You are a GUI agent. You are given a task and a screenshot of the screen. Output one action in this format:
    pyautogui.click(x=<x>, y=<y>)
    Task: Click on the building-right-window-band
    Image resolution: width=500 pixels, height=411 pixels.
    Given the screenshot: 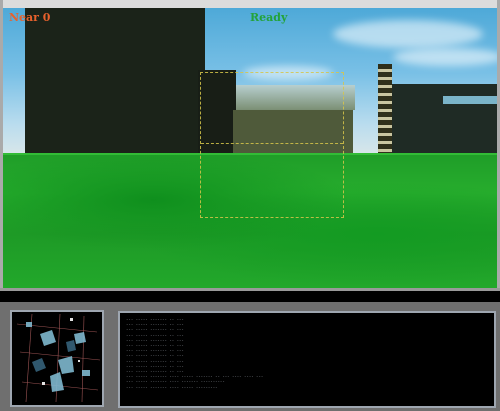 What is the action you would take?
    pyautogui.click(x=470, y=100)
    